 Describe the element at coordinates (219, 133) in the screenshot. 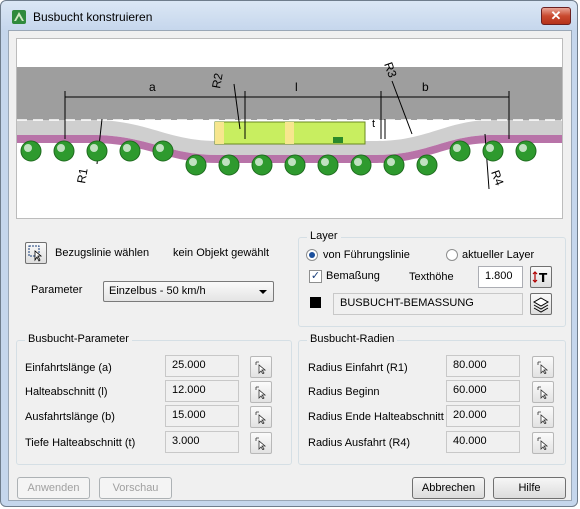

I see `bus-door-front` at that location.